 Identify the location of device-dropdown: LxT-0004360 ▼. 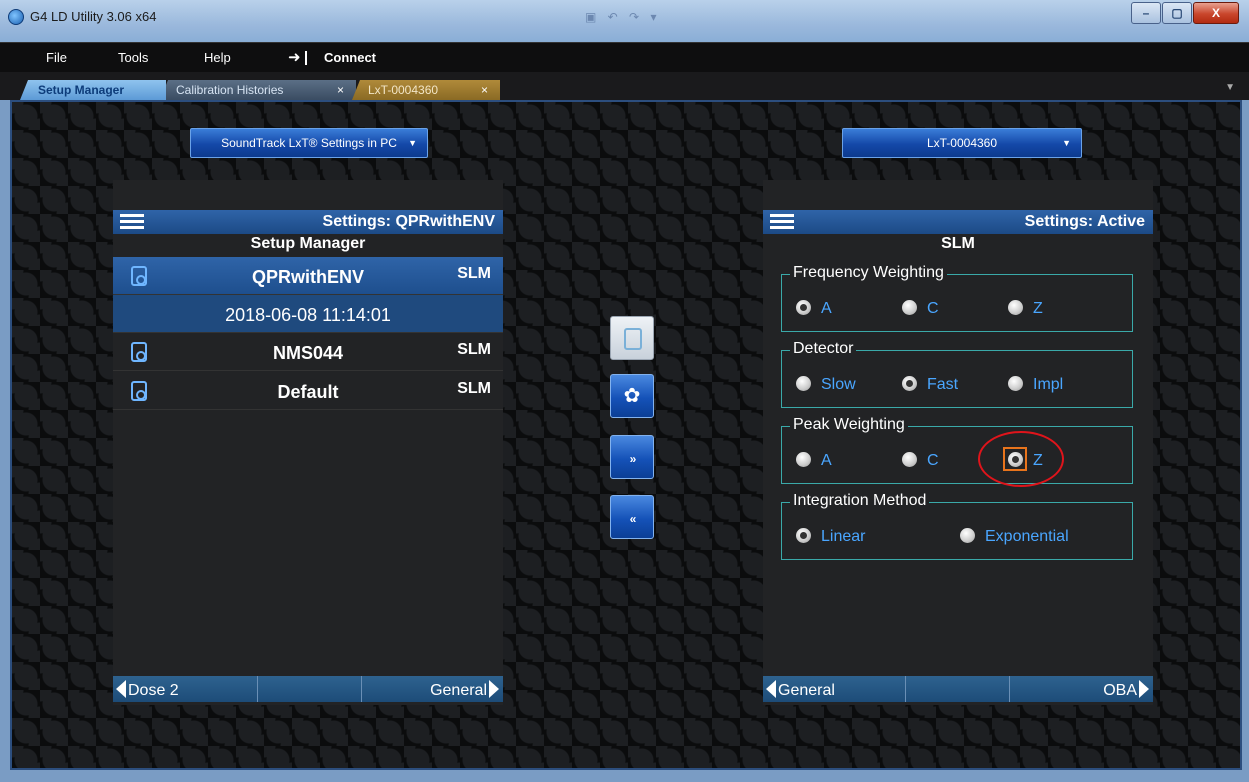
(962, 143).